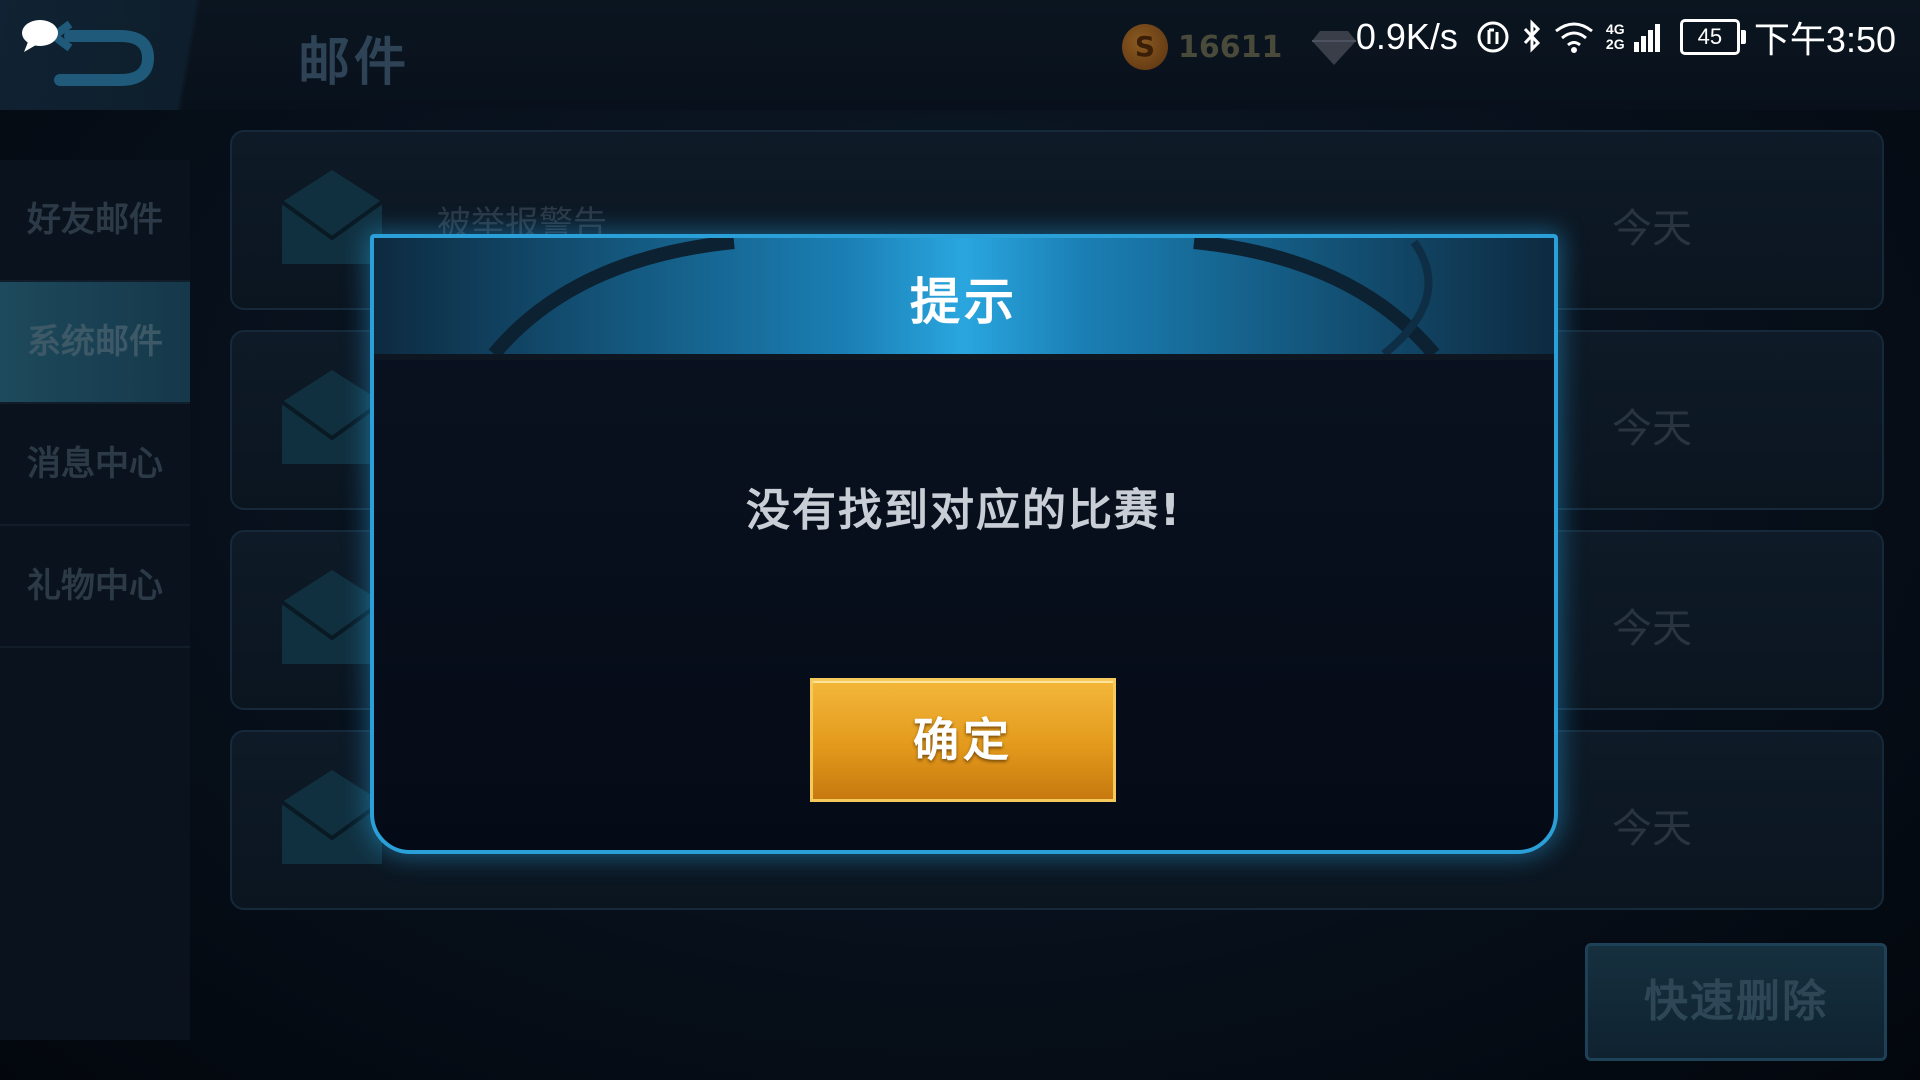 The image size is (1920, 1080). I want to click on dialog-message: 没有找到对应的比赛!, so click(964, 510).